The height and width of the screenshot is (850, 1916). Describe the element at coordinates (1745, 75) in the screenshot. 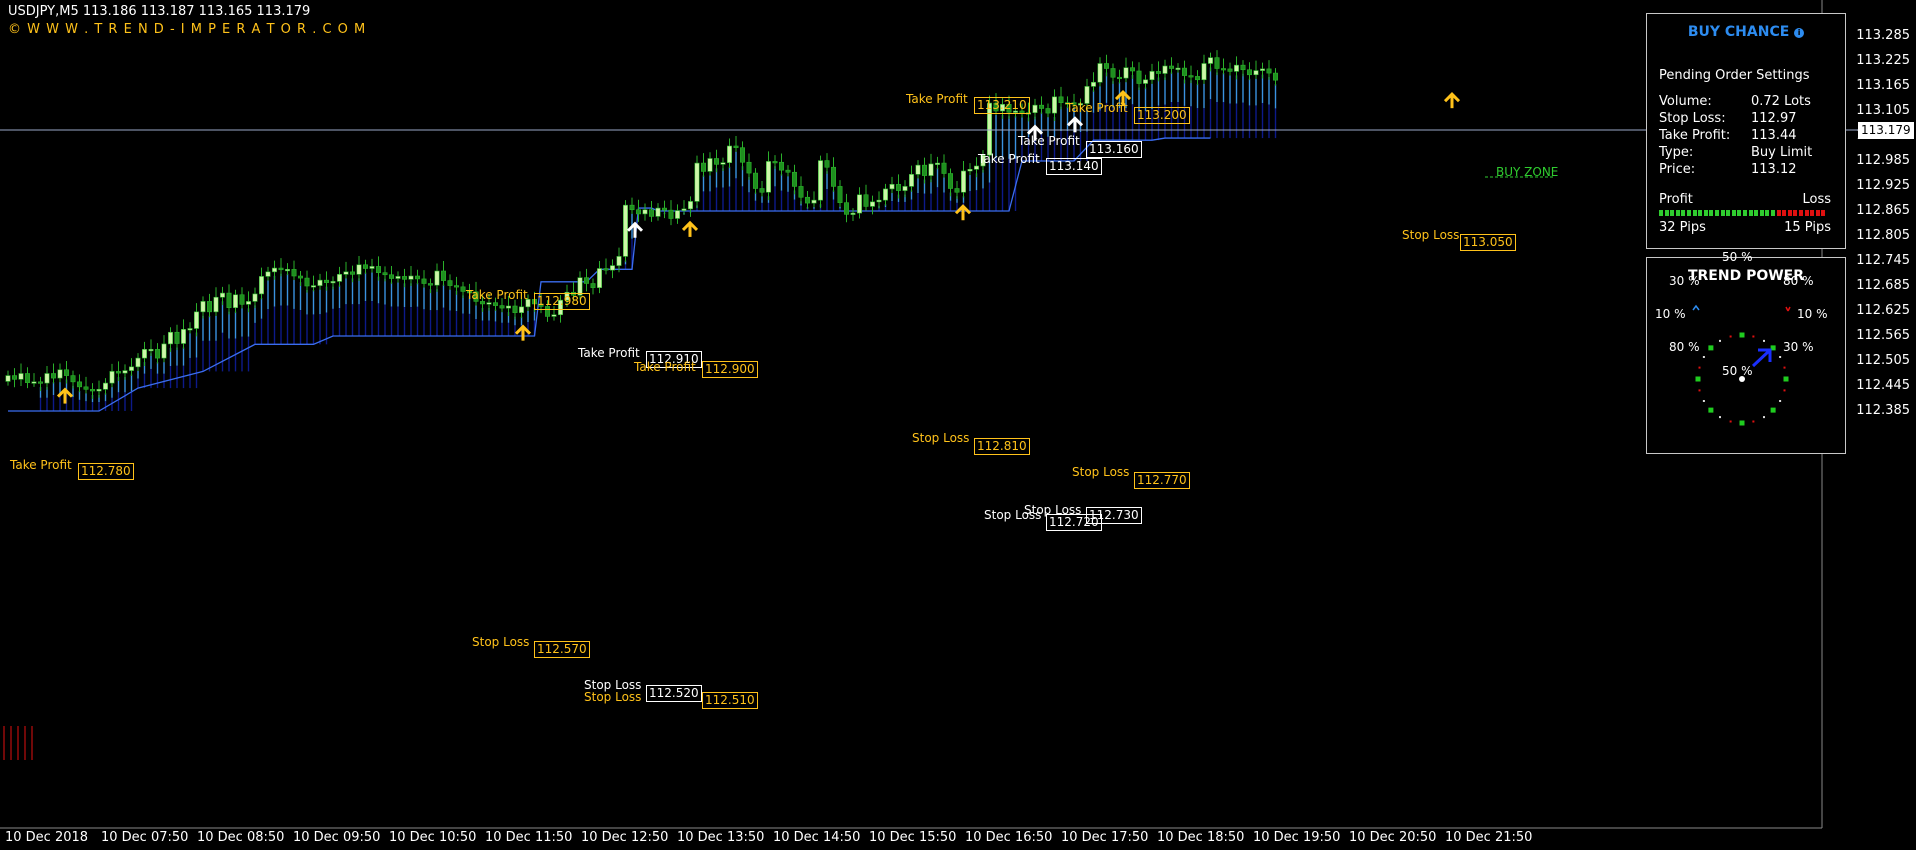

I see `pending-order-subtitle: Pending Order Settings` at that location.